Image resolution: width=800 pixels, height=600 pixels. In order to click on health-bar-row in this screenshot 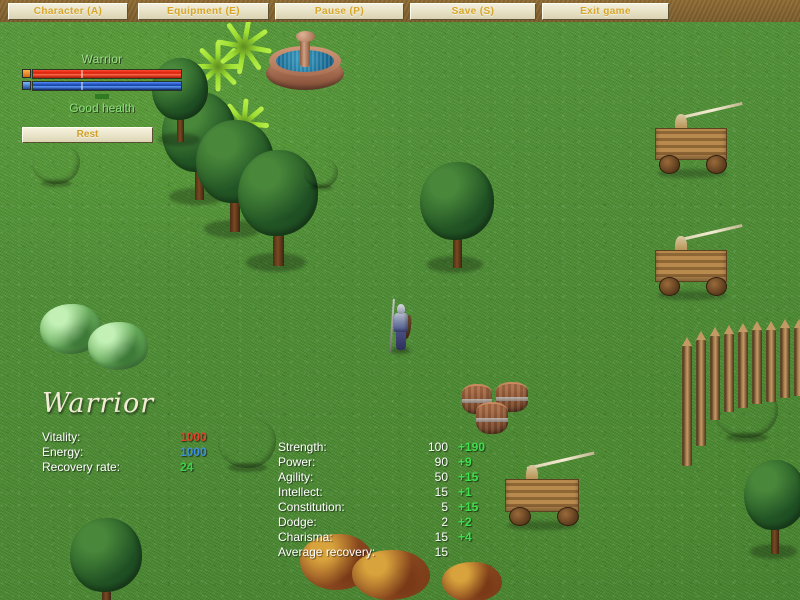, I will do `click(102, 73)`.